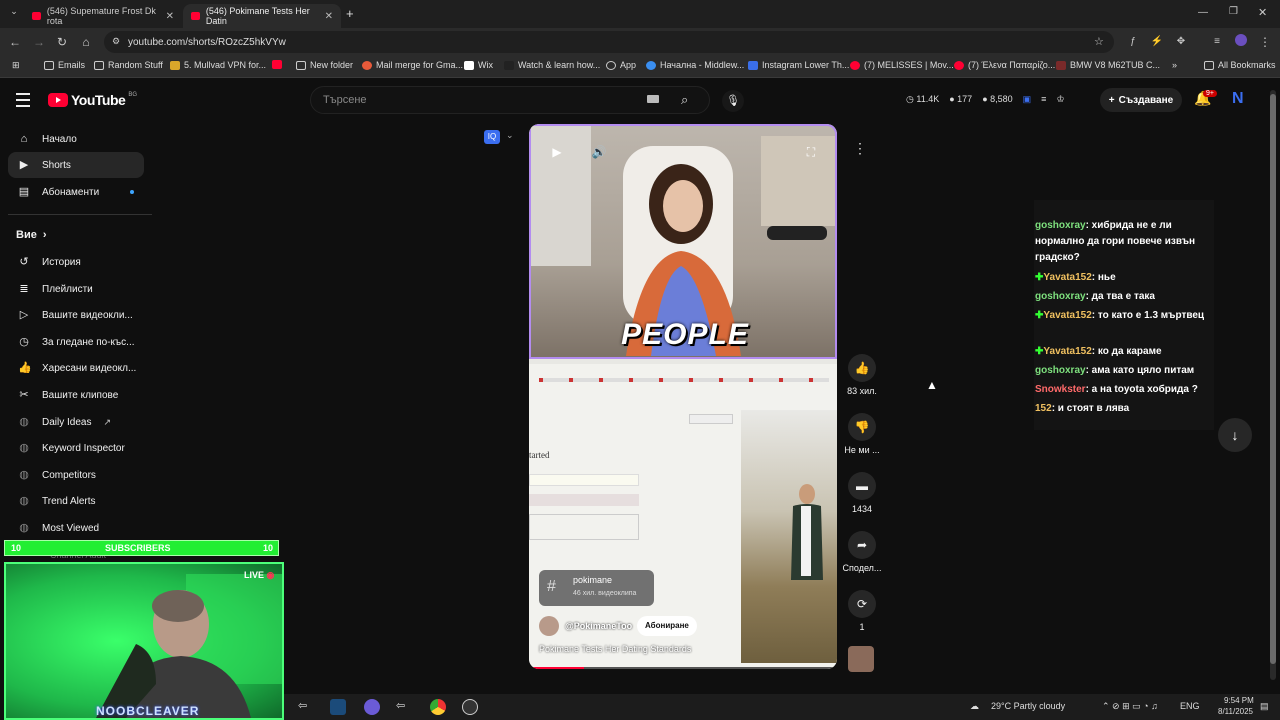 Image resolution: width=1280 pixels, height=720 pixels. What do you see at coordinates (76, 139) in the screenshot?
I see `sidebar-item-home: ⌂ Начало` at bounding box center [76, 139].